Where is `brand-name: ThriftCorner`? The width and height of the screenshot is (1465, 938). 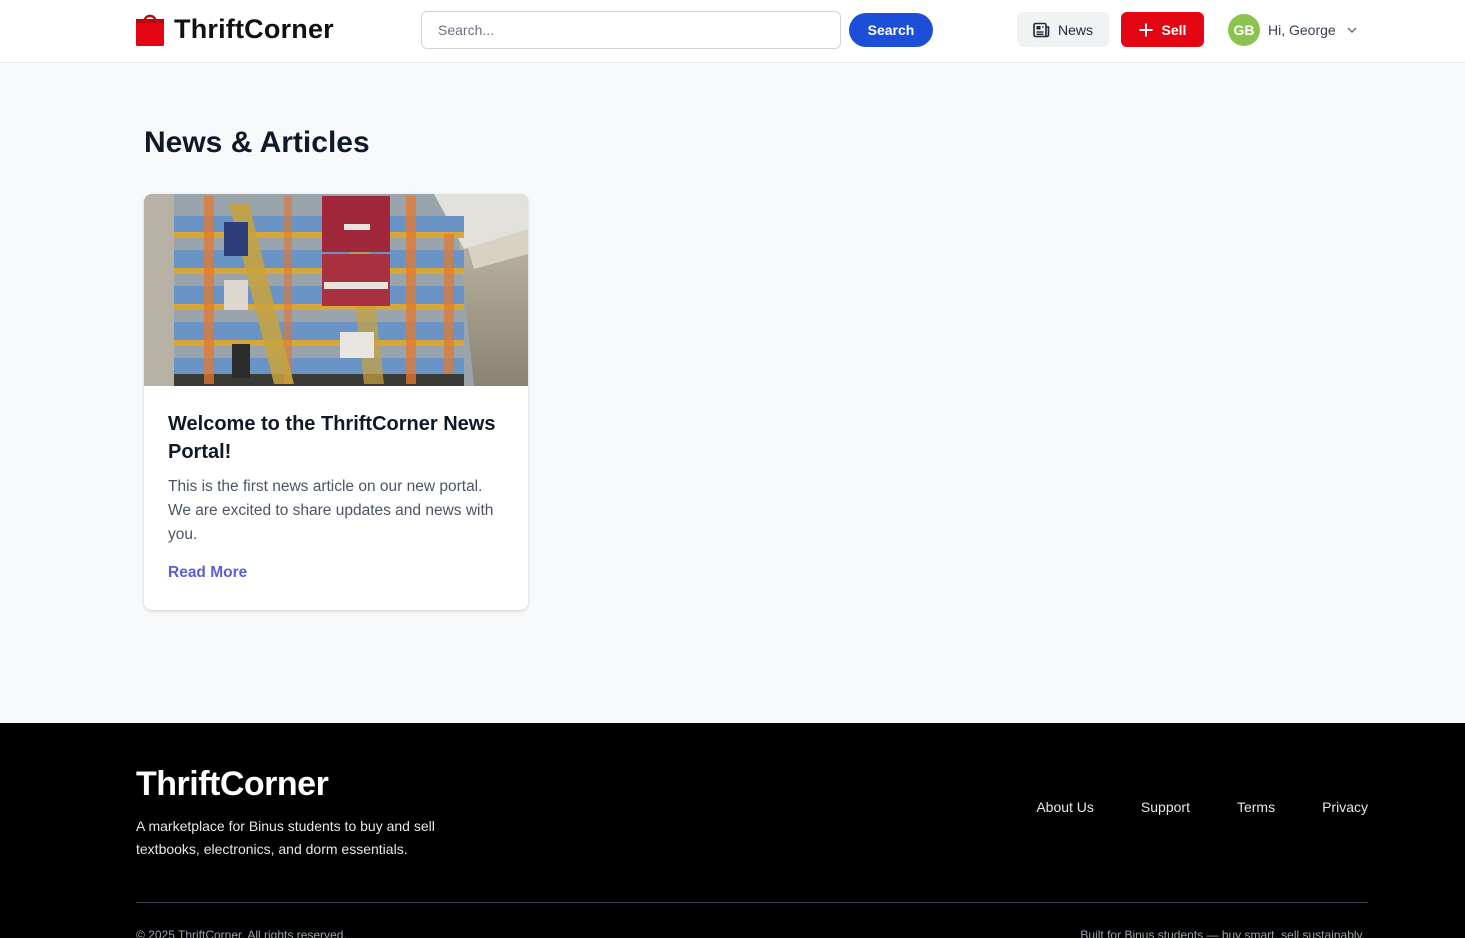 brand-name: ThriftCorner is located at coordinates (254, 29).